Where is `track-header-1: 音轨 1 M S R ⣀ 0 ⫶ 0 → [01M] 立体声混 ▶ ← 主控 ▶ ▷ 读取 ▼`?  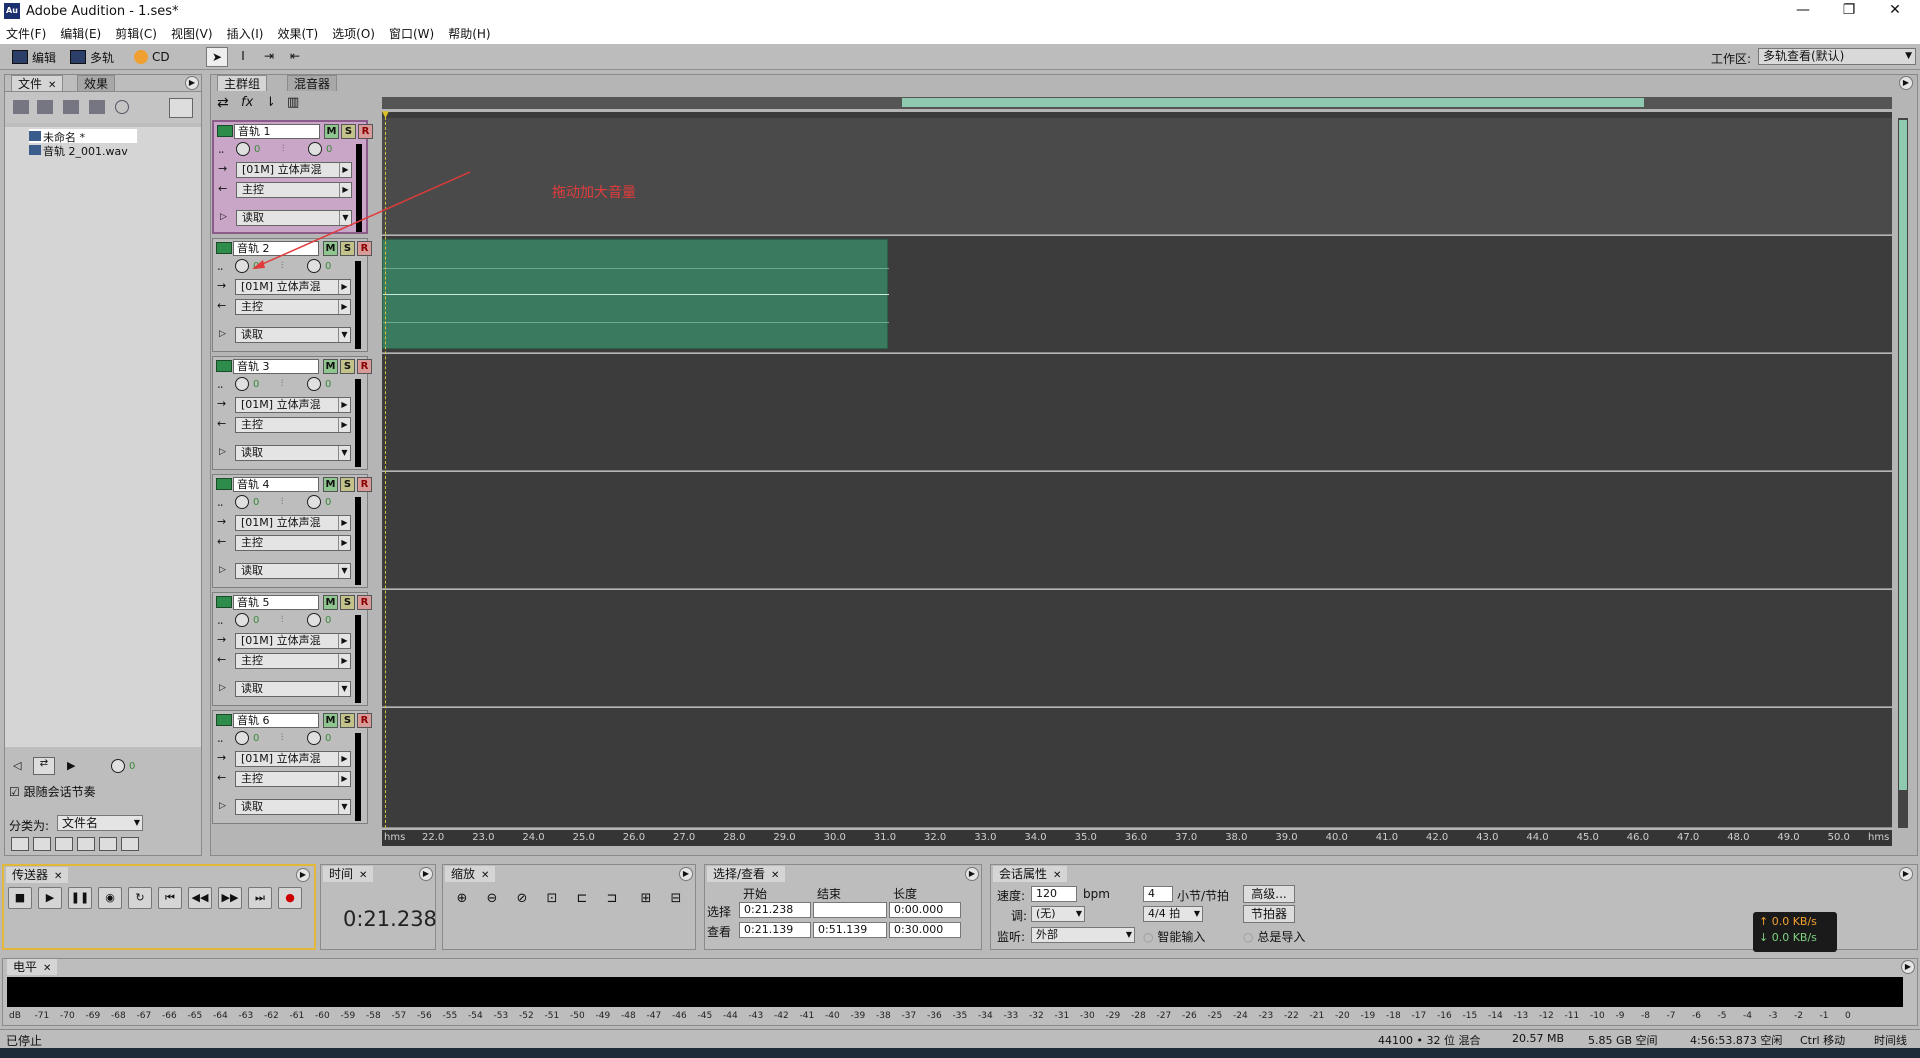 track-header-1: 音轨 1 M S R ⣀ 0 ⫶ 0 → [01M] 立体声混 ▶ ← 主控 ▶ ▷ 读取 ▼ is located at coordinates (292, 177).